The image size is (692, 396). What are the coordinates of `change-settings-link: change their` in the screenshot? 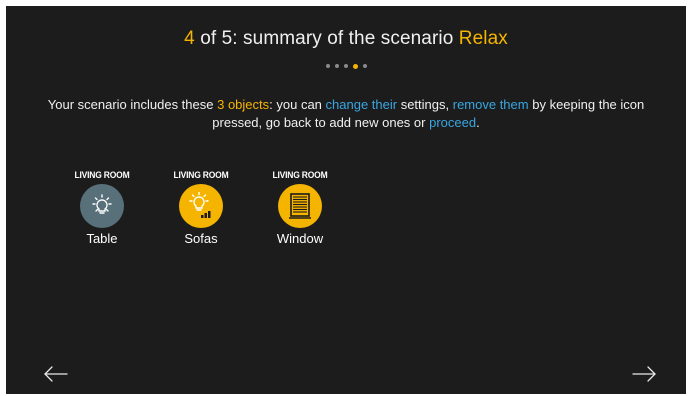 It's located at (362, 104).